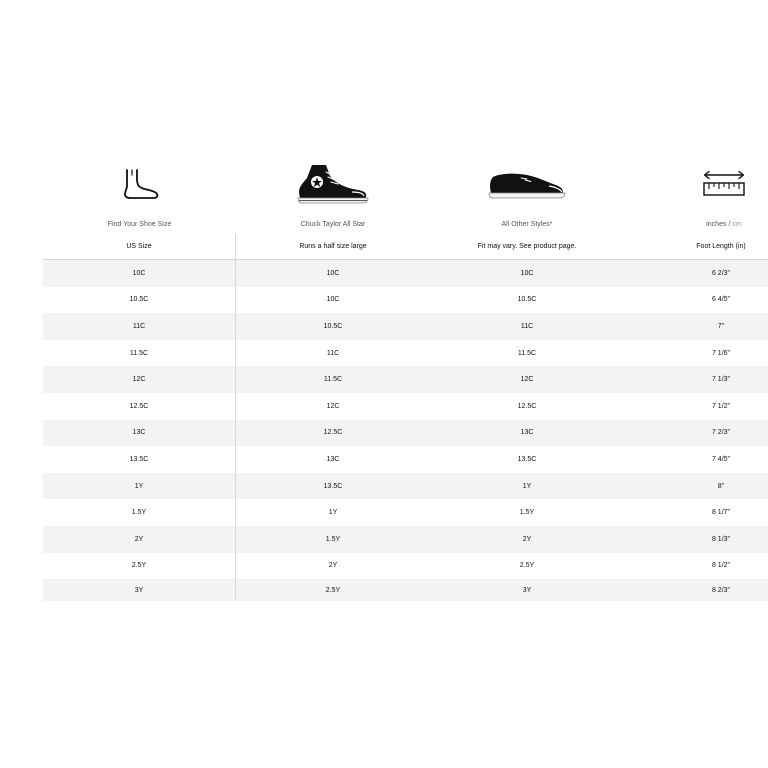 The image size is (768, 768). Describe the element at coordinates (721, 513) in the screenshot. I see `foot-length-cell: 8 1/7"` at that location.